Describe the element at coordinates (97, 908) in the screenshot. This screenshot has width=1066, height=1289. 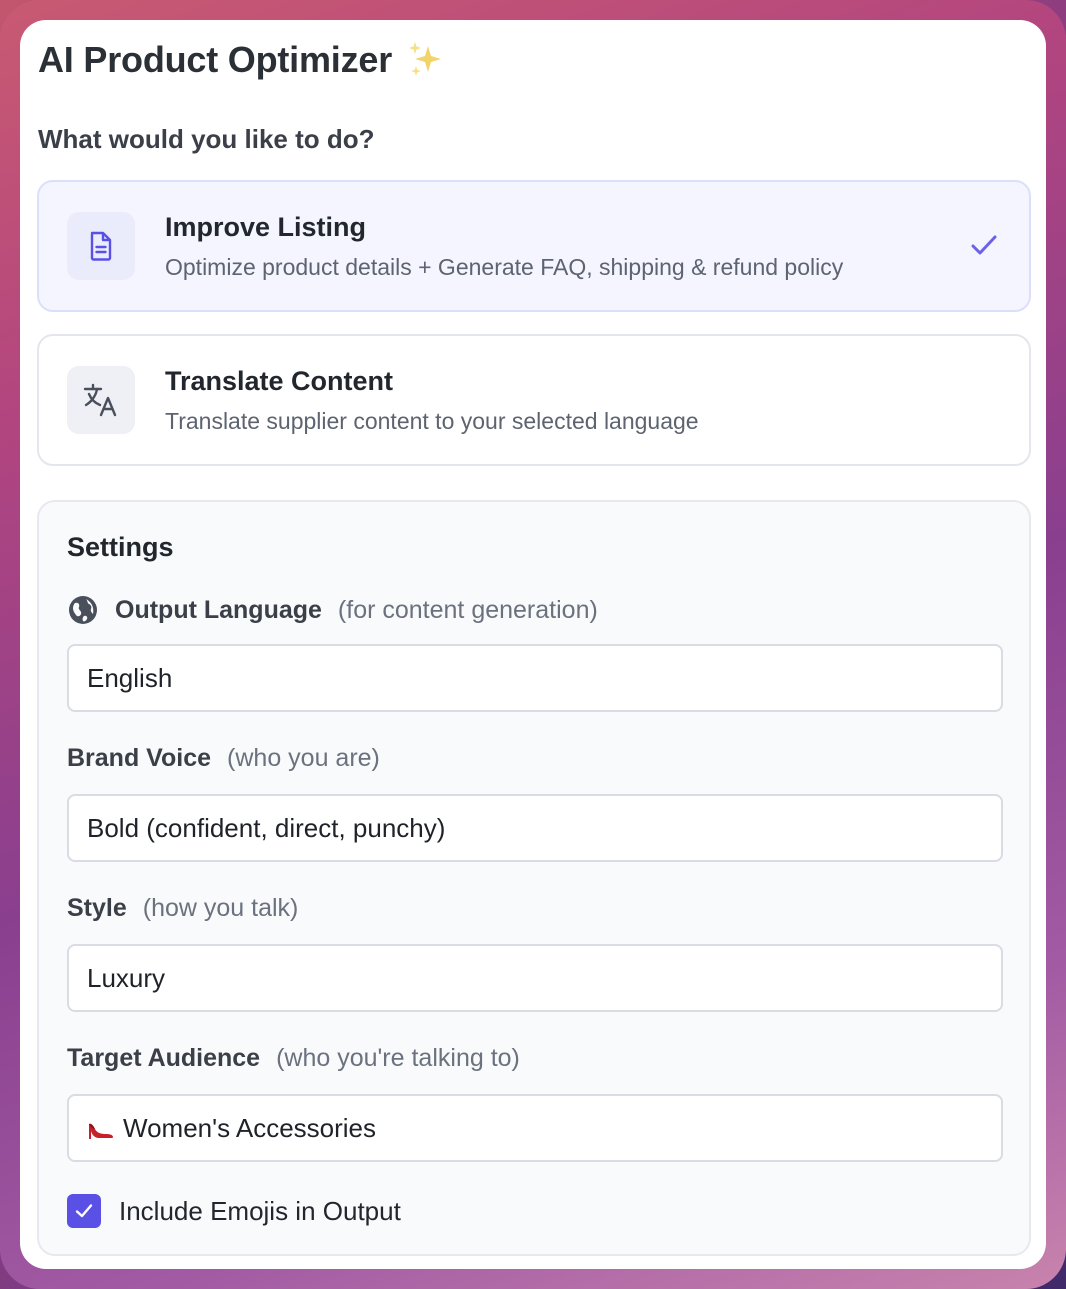
I see `field-label-text: Style` at that location.